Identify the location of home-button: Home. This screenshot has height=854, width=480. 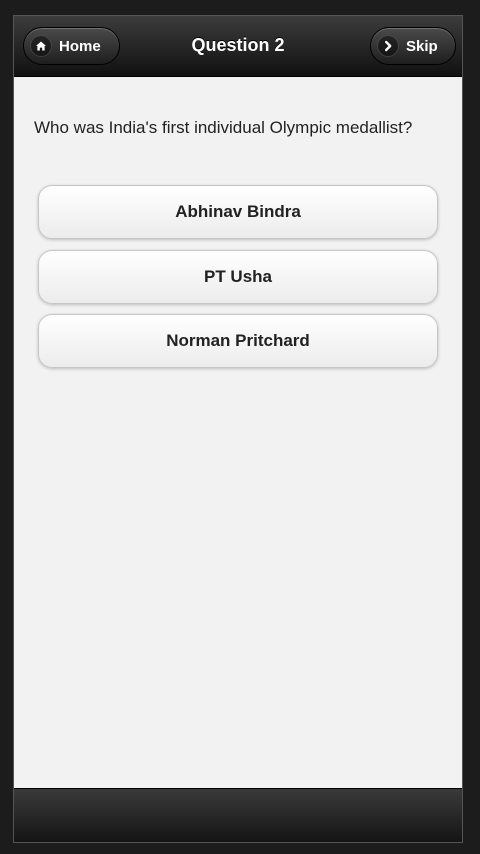
(71, 46).